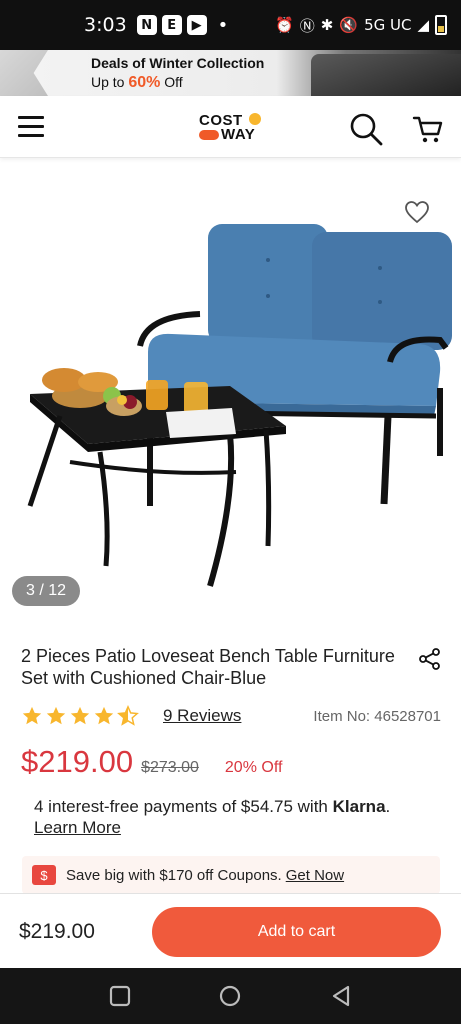  I want to click on promo-image, so click(386, 75).